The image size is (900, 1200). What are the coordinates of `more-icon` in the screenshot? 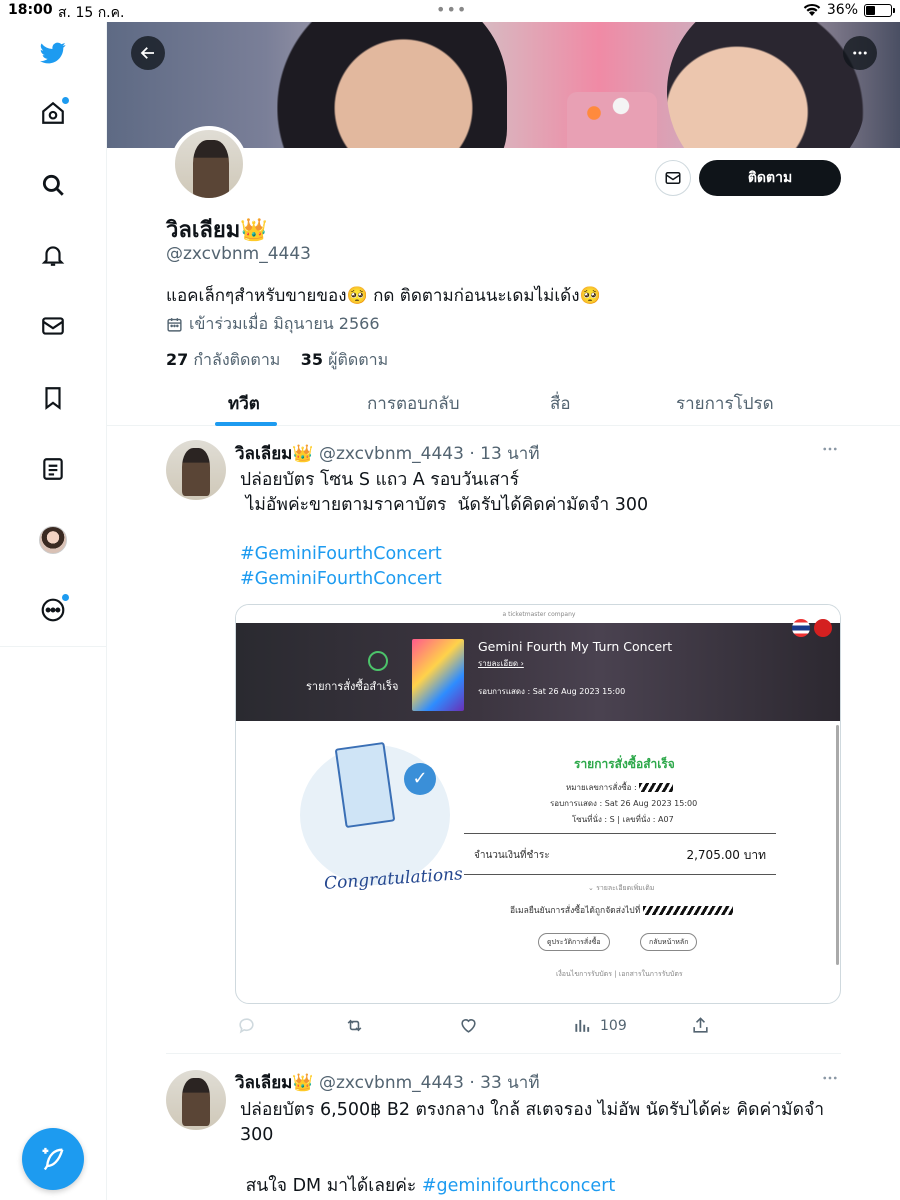 It's located at (53, 610).